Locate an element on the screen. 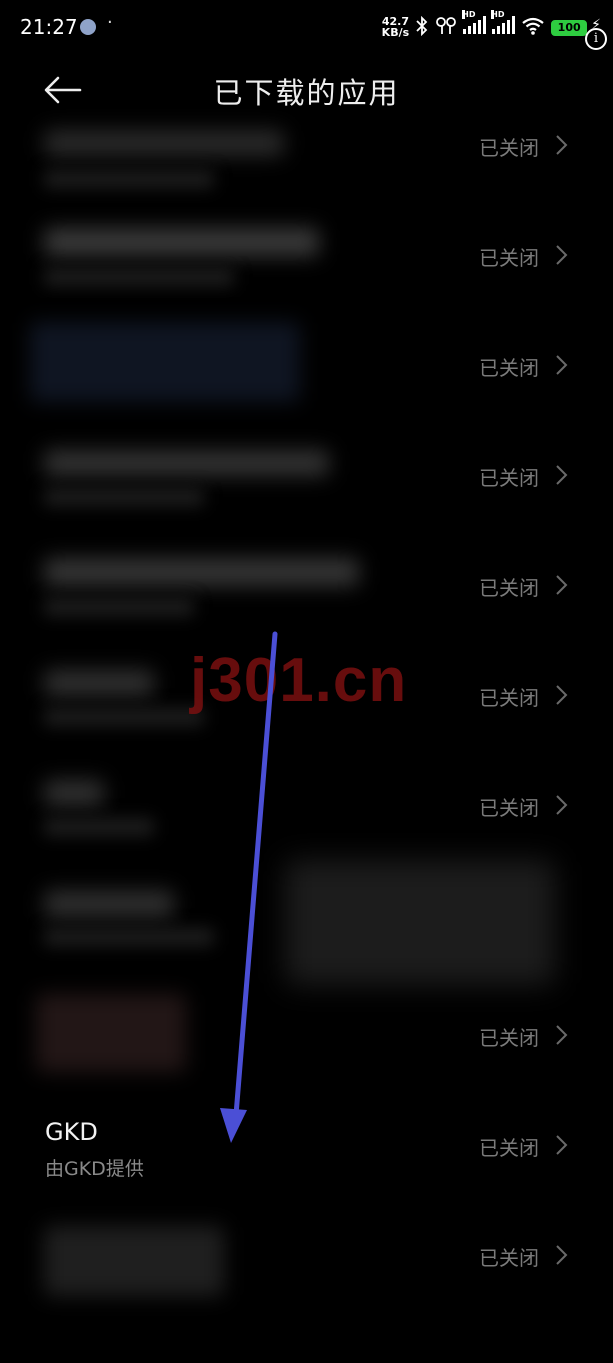 The width and height of the screenshot is (613, 1363). battery-level: 100 is located at coordinates (569, 27).